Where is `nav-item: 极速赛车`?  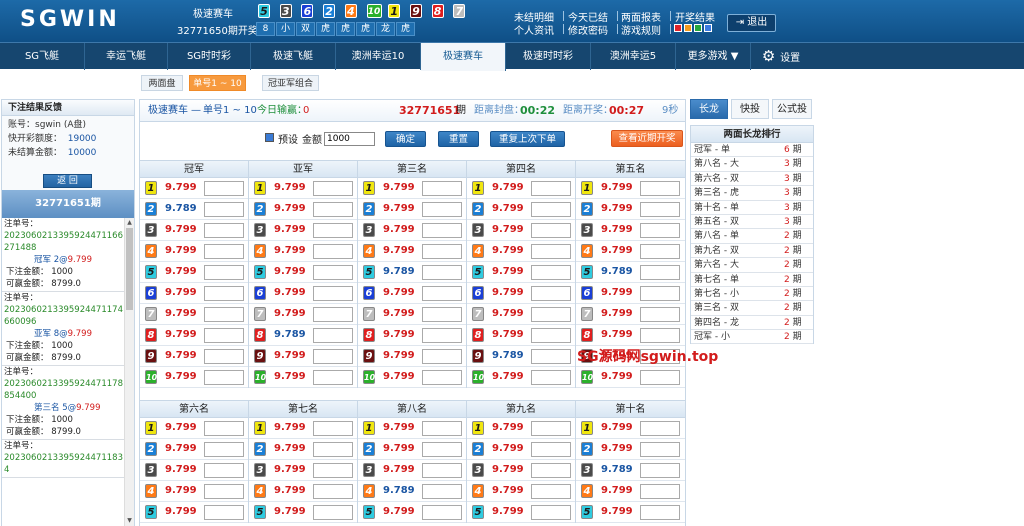
nav-item: 极速赛车 is located at coordinates (463, 57).